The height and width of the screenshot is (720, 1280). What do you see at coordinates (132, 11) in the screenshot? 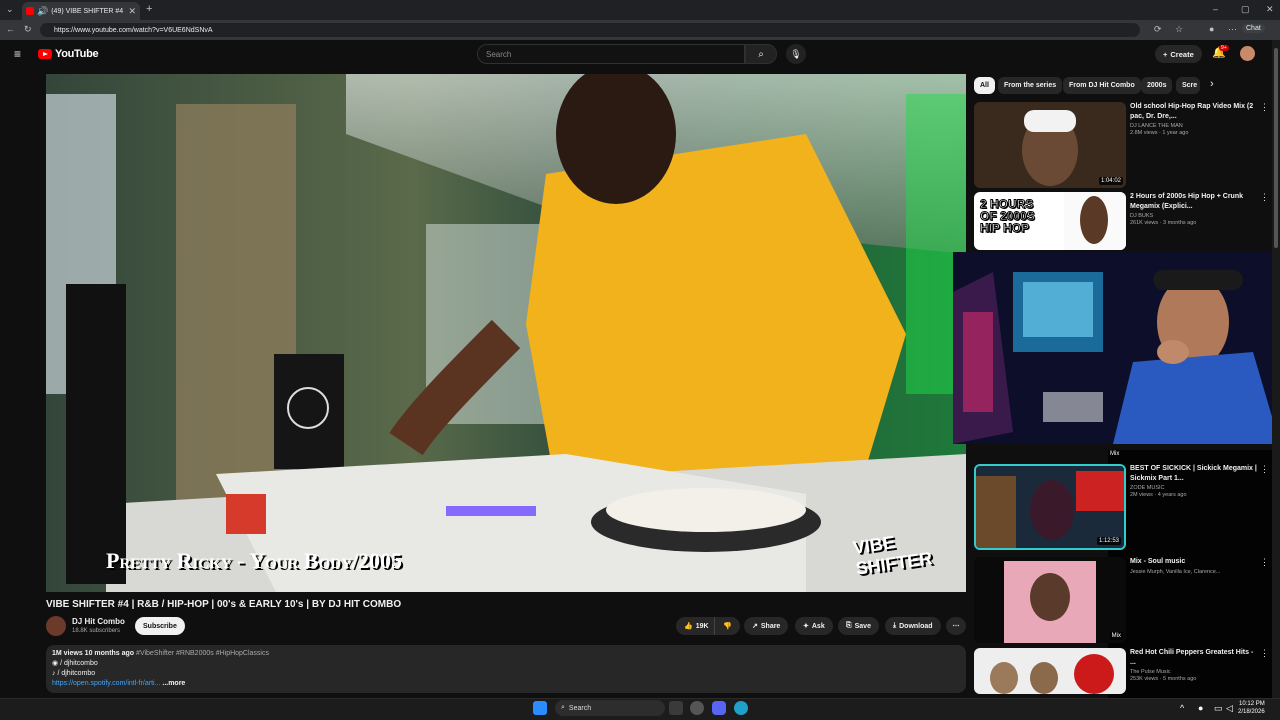
I see `close-tab-icon: ✕` at bounding box center [132, 11].